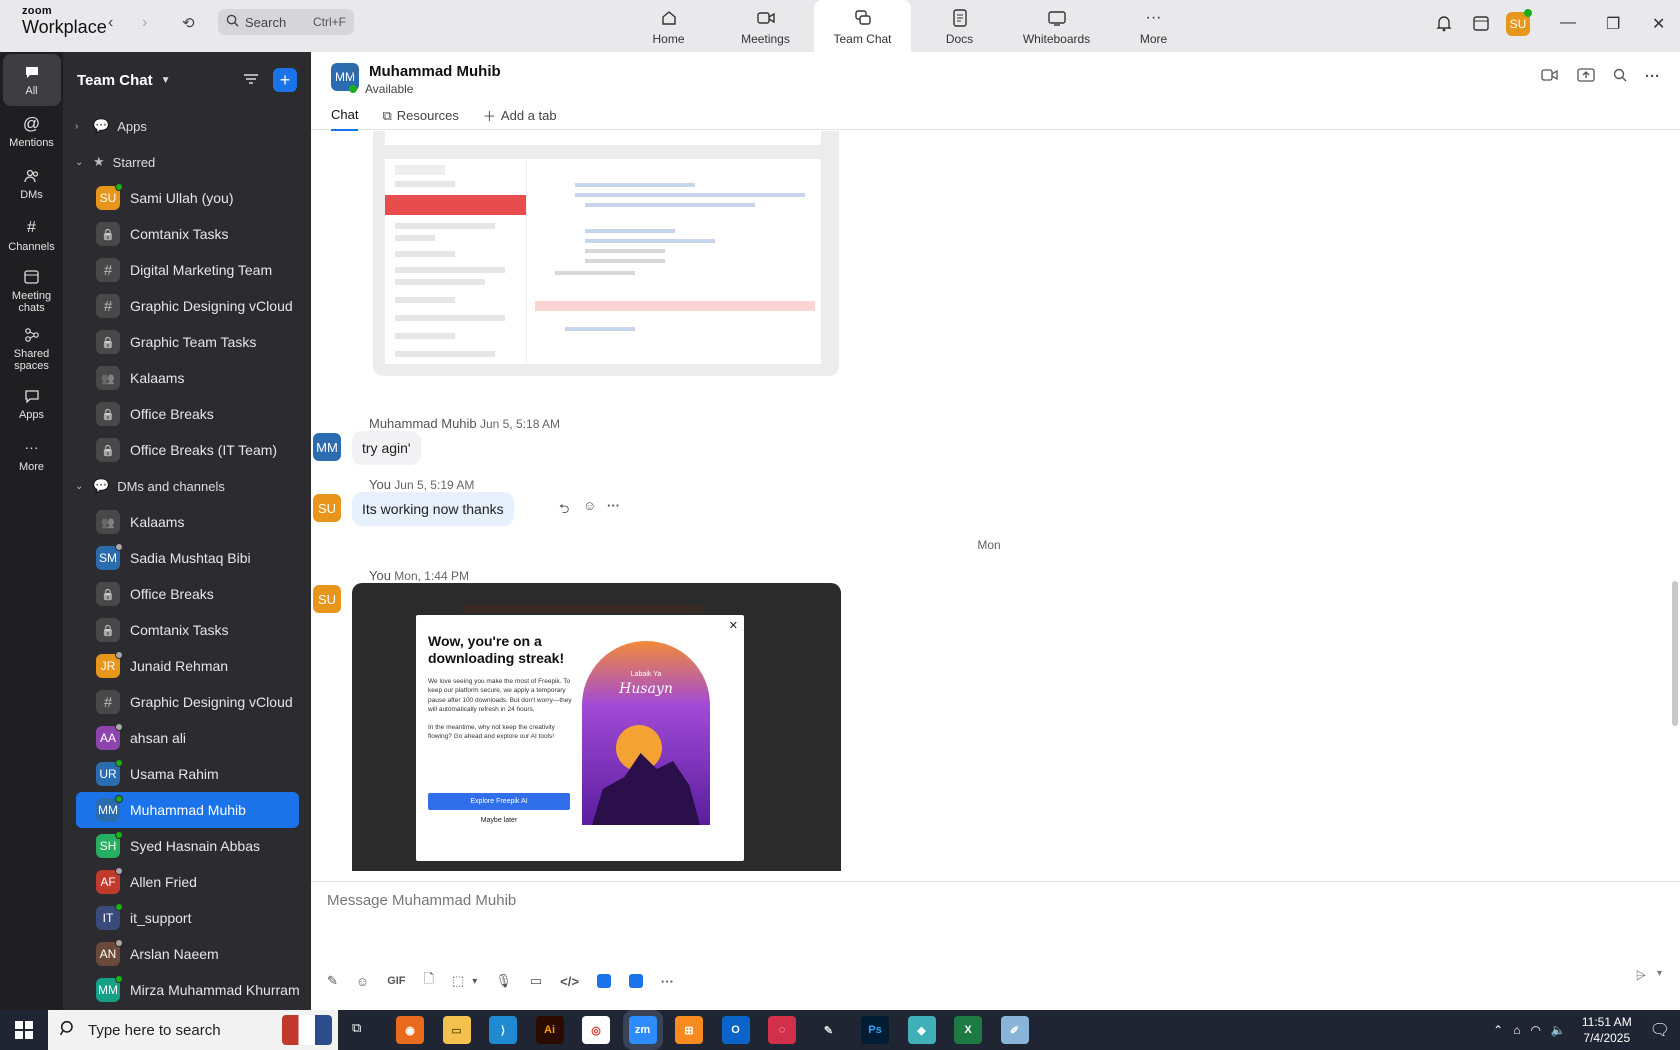 This screenshot has height=1050, width=1680. What do you see at coordinates (193, 1030) in the screenshot?
I see `taskbar-search: Type here to search` at bounding box center [193, 1030].